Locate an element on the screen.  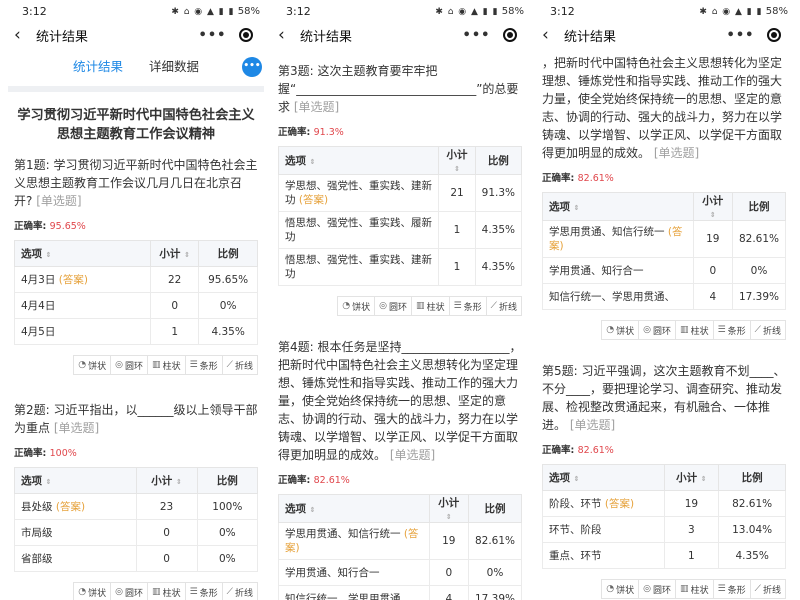
table-row: 知信行统一、学思用贯通、 4 17.39% is located at coordinates (400, 592).